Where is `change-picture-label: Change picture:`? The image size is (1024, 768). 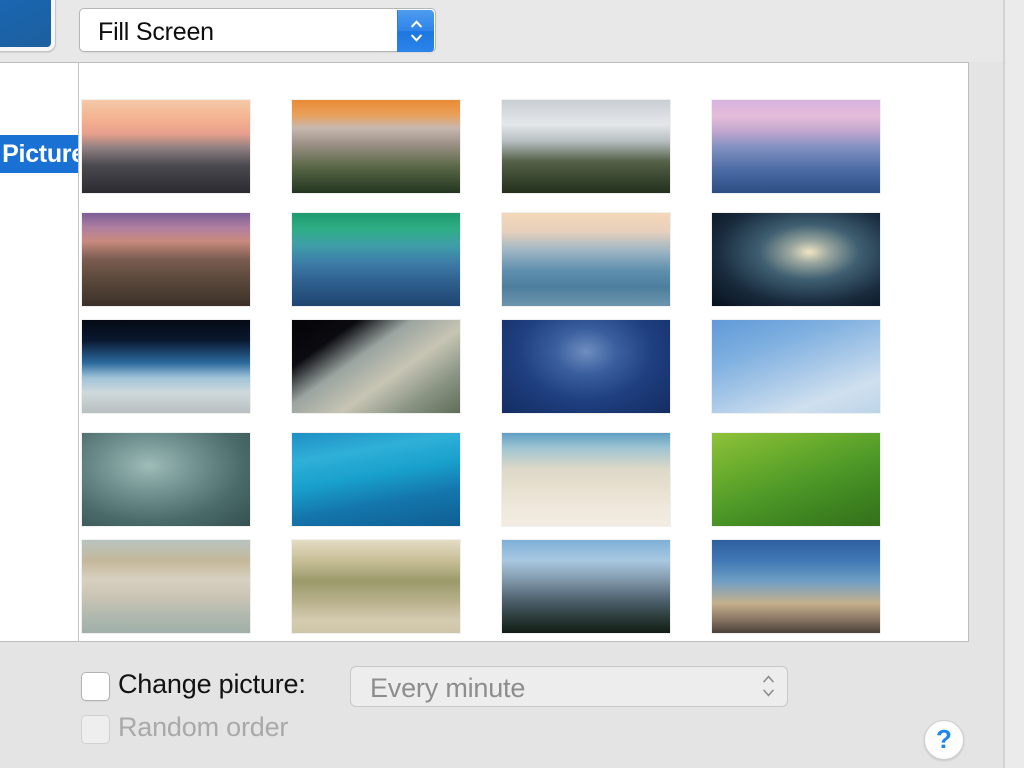
change-picture-label: Change picture: is located at coordinates (212, 684).